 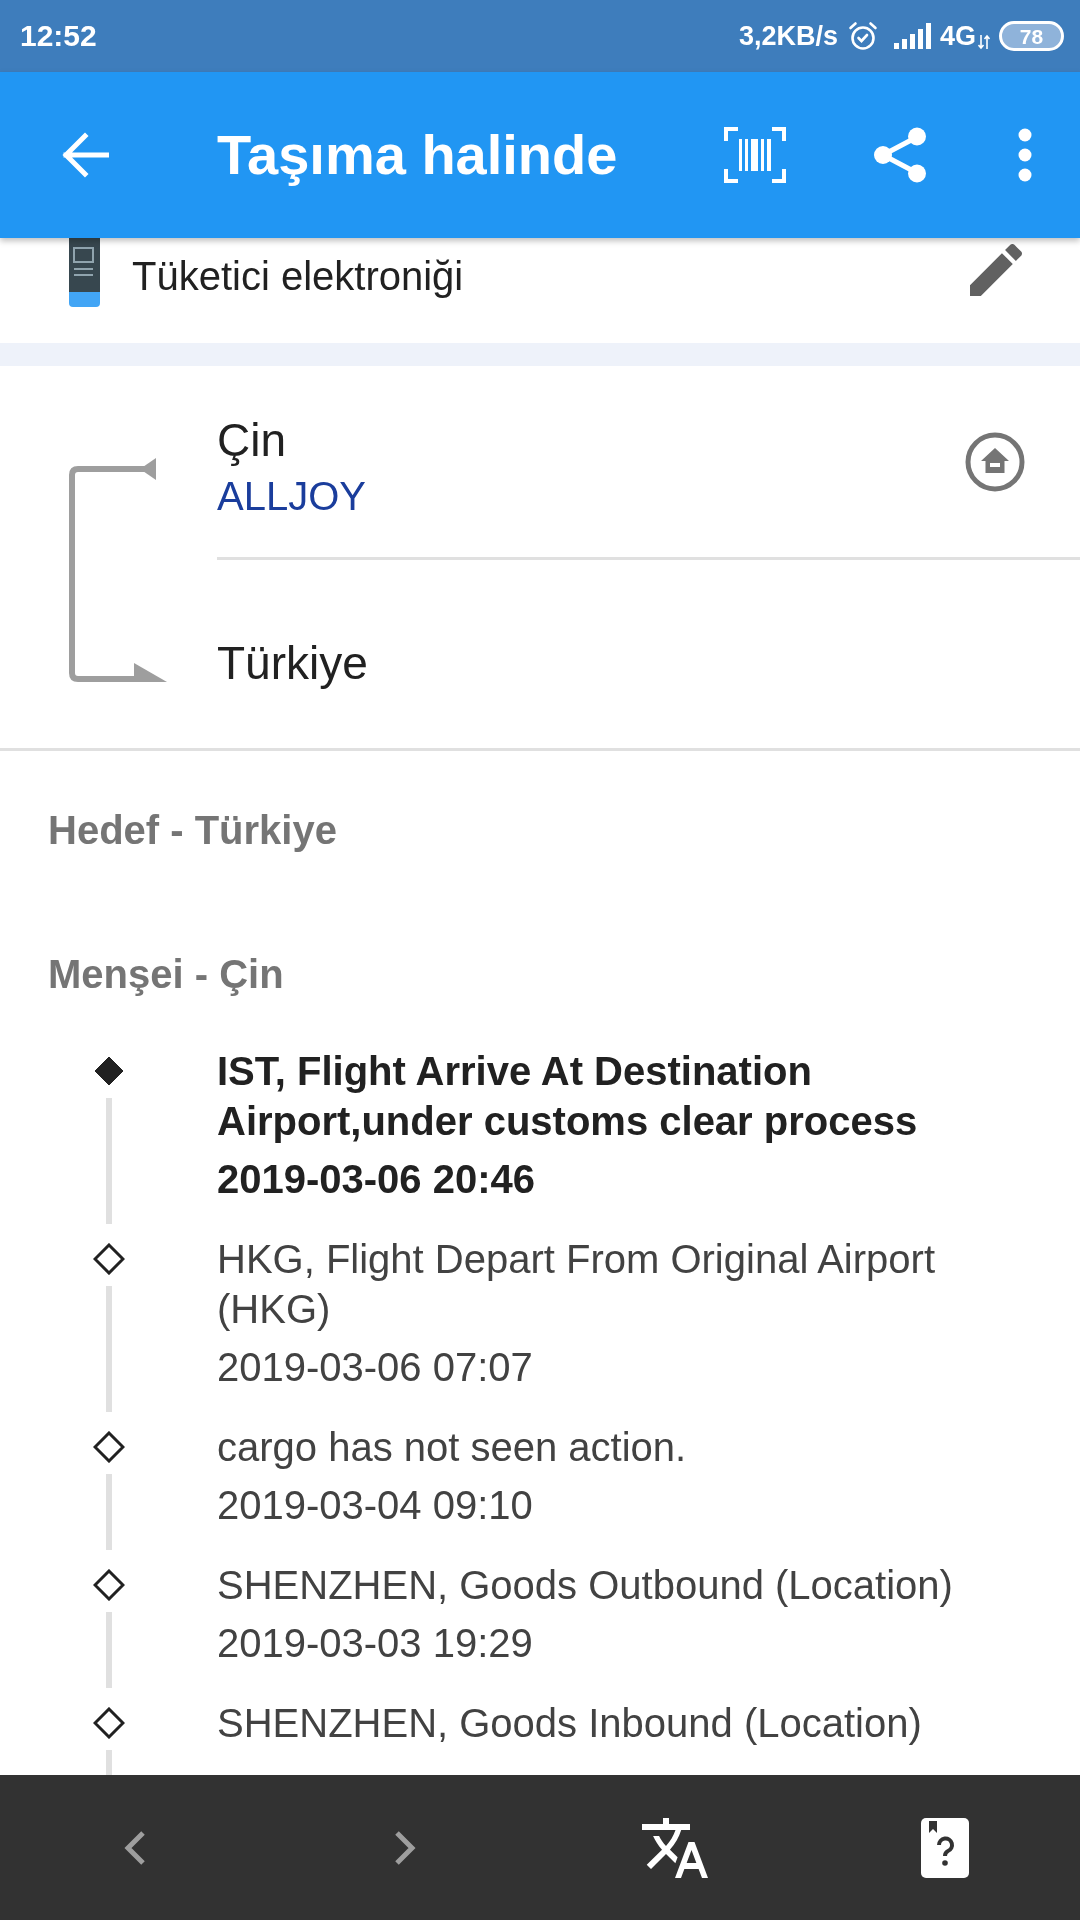 I want to click on event-description: HKG, Flight Depart From Original Airport (HKG), so click(x=576, y=1284).